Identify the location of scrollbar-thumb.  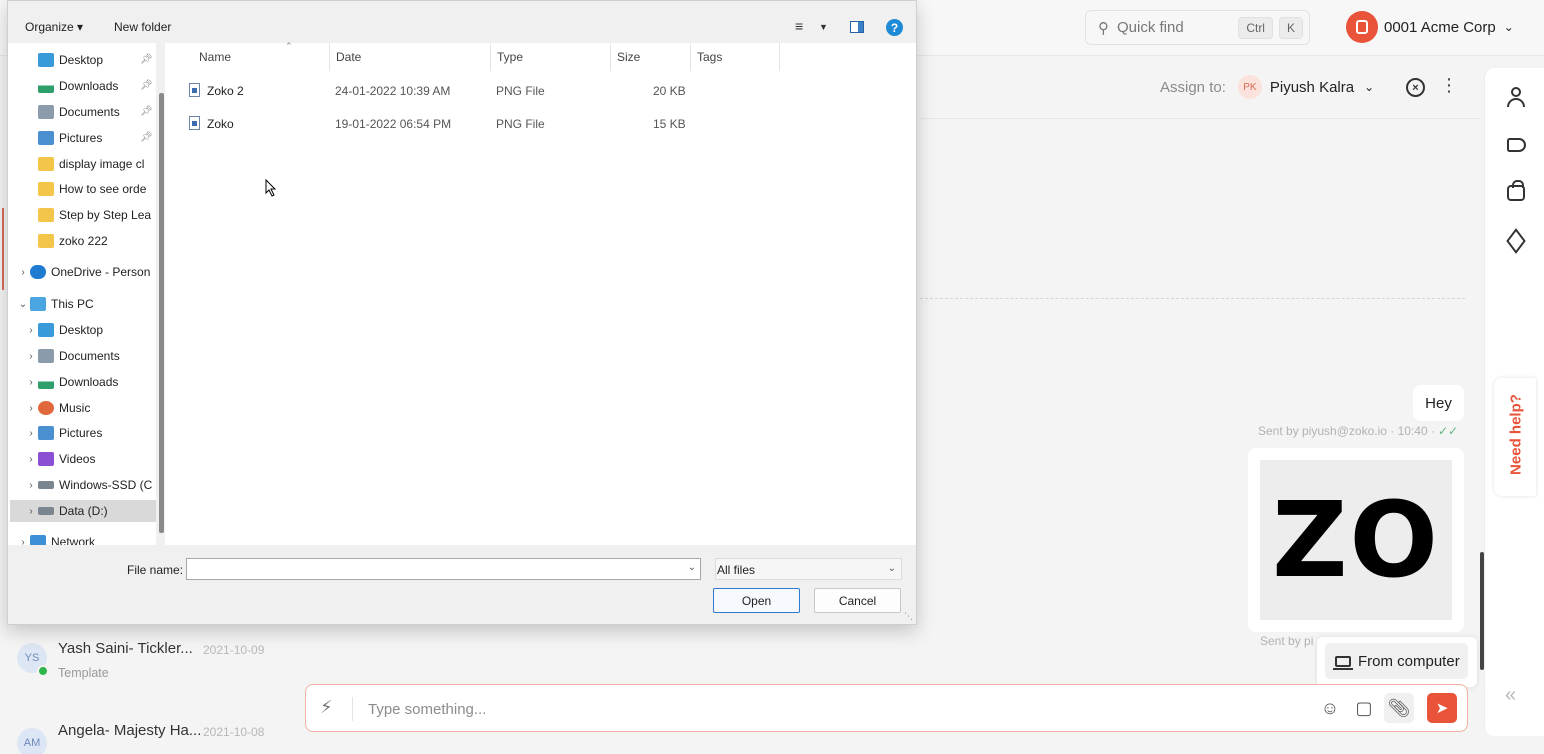
(161, 313).